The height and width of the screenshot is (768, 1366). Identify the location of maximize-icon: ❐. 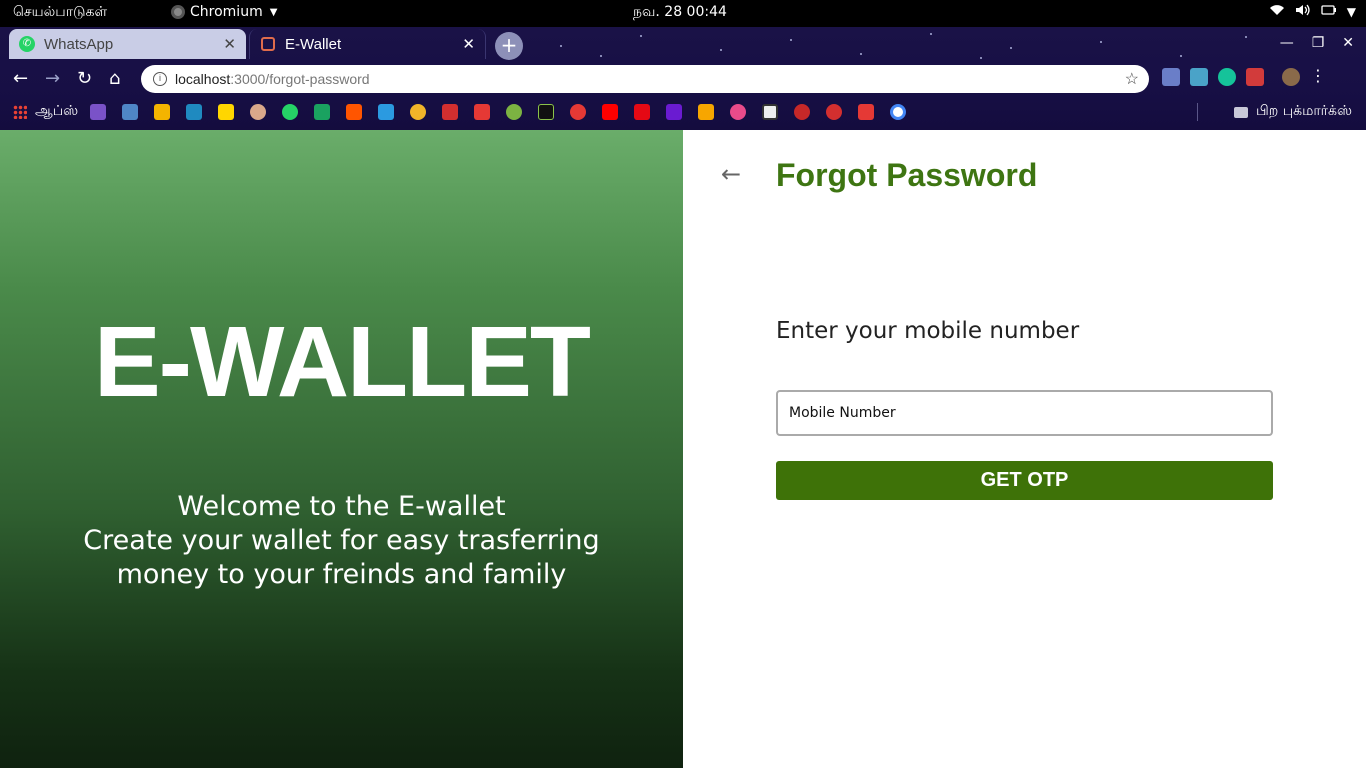
(1318, 43).